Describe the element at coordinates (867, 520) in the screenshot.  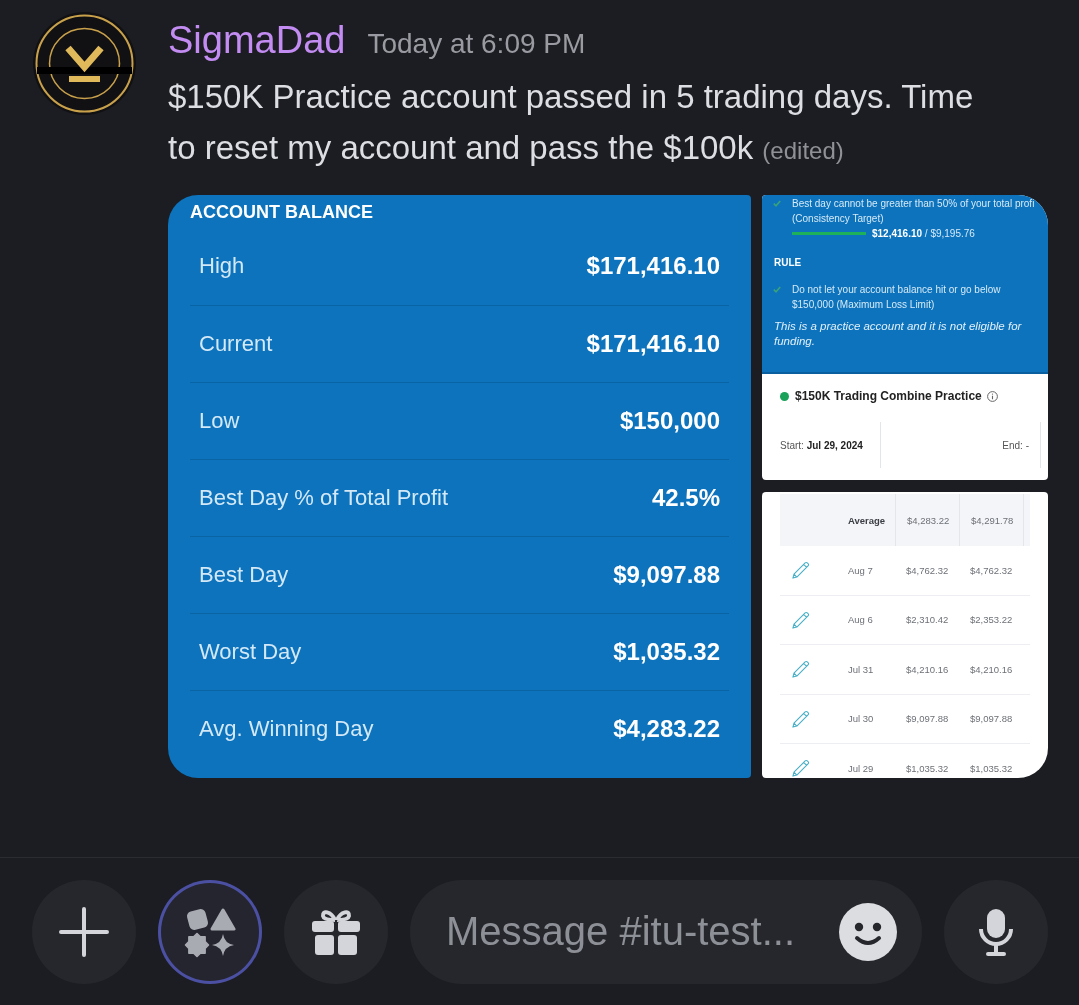
I see `table-header-cell: Average` at that location.